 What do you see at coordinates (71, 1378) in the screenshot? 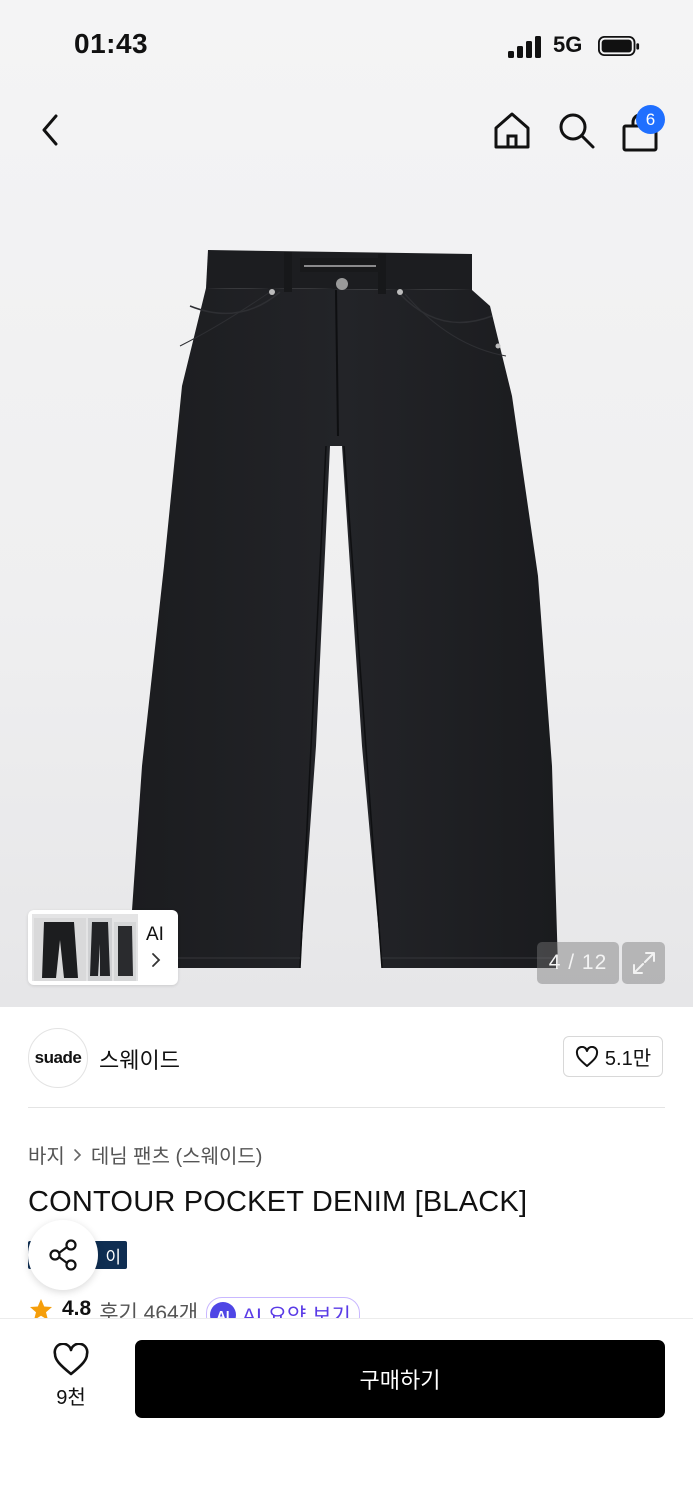
I see `favorite-button: 9천` at bounding box center [71, 1378].